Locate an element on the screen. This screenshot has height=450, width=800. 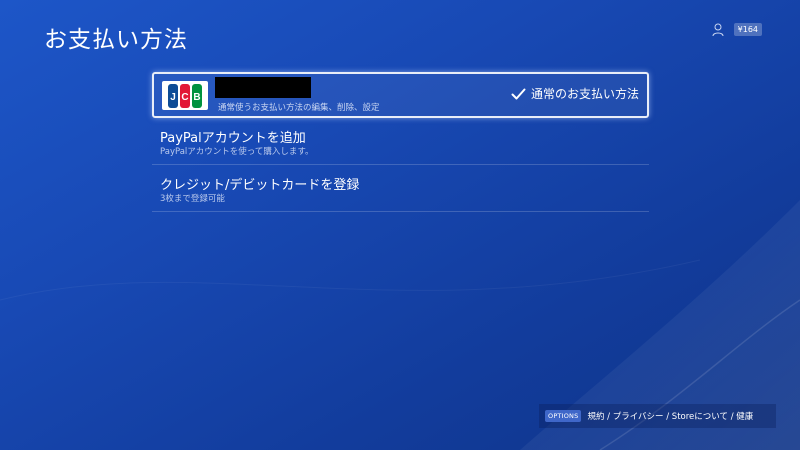
card-description: 通常使うお支払い方法の編集、削除、設定 is located at coordinates (299, 108).